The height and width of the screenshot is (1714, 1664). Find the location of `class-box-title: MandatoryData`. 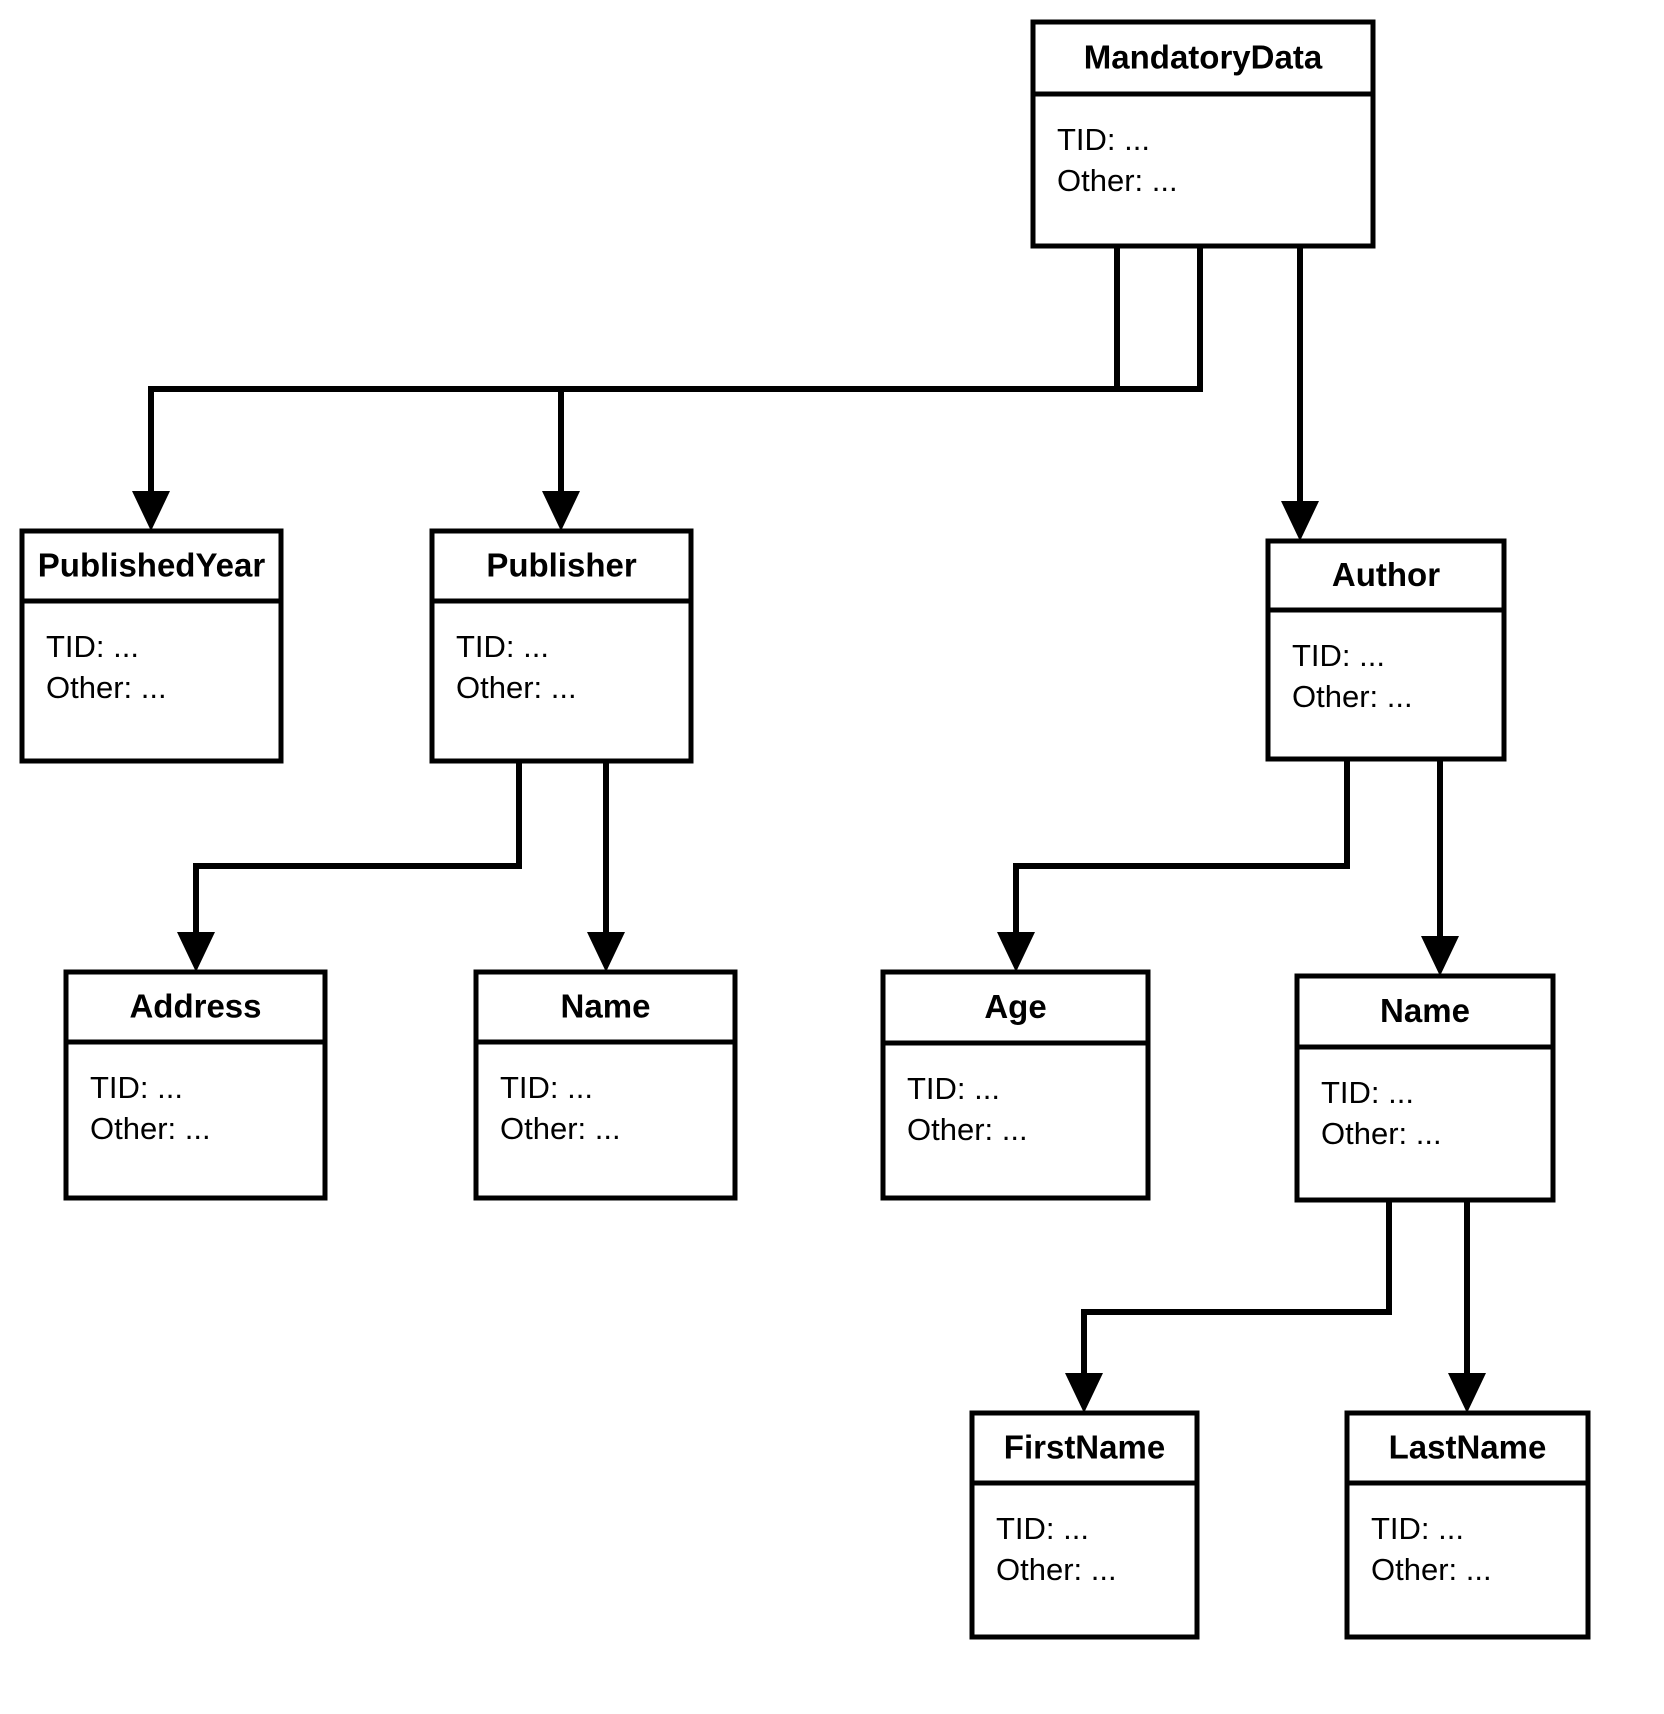

class-box-title: MandatoryData is located at coordinates (1203, 57).